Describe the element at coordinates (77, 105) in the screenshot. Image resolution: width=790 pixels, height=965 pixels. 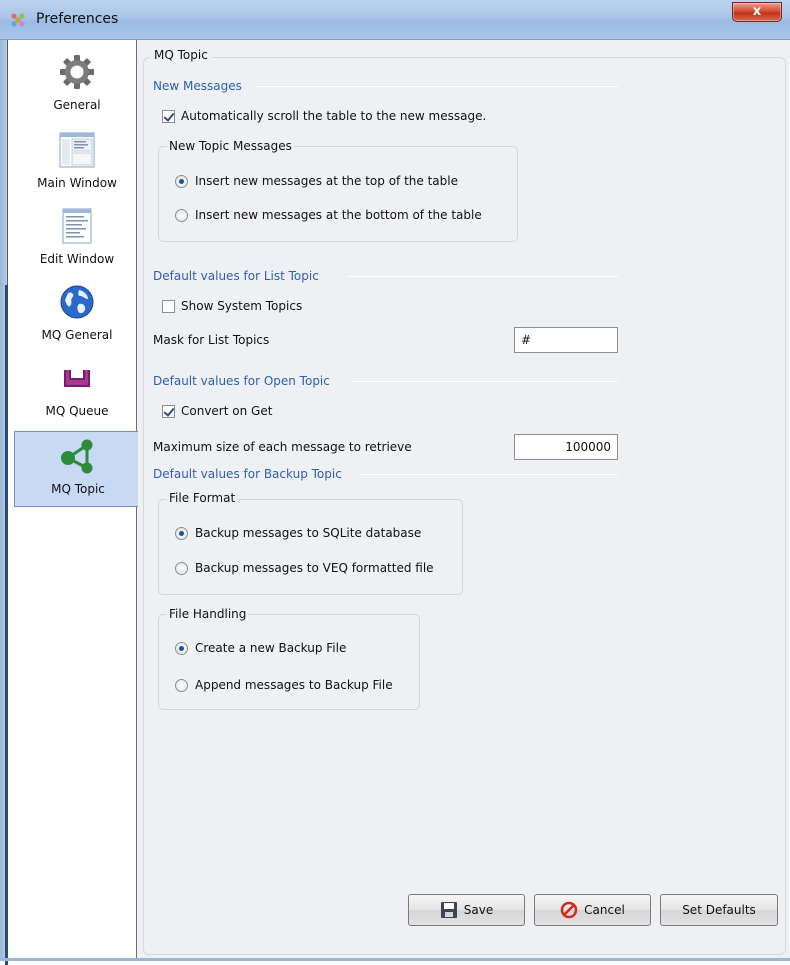
I see `sidebar-item-label: General` at that location.